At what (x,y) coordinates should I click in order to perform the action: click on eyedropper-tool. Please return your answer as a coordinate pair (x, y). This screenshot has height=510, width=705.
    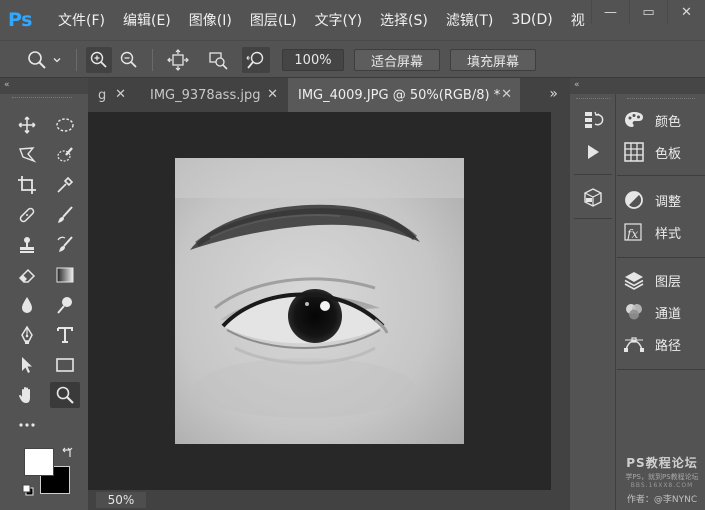
    Looking at the image, I should click on (65, 185).